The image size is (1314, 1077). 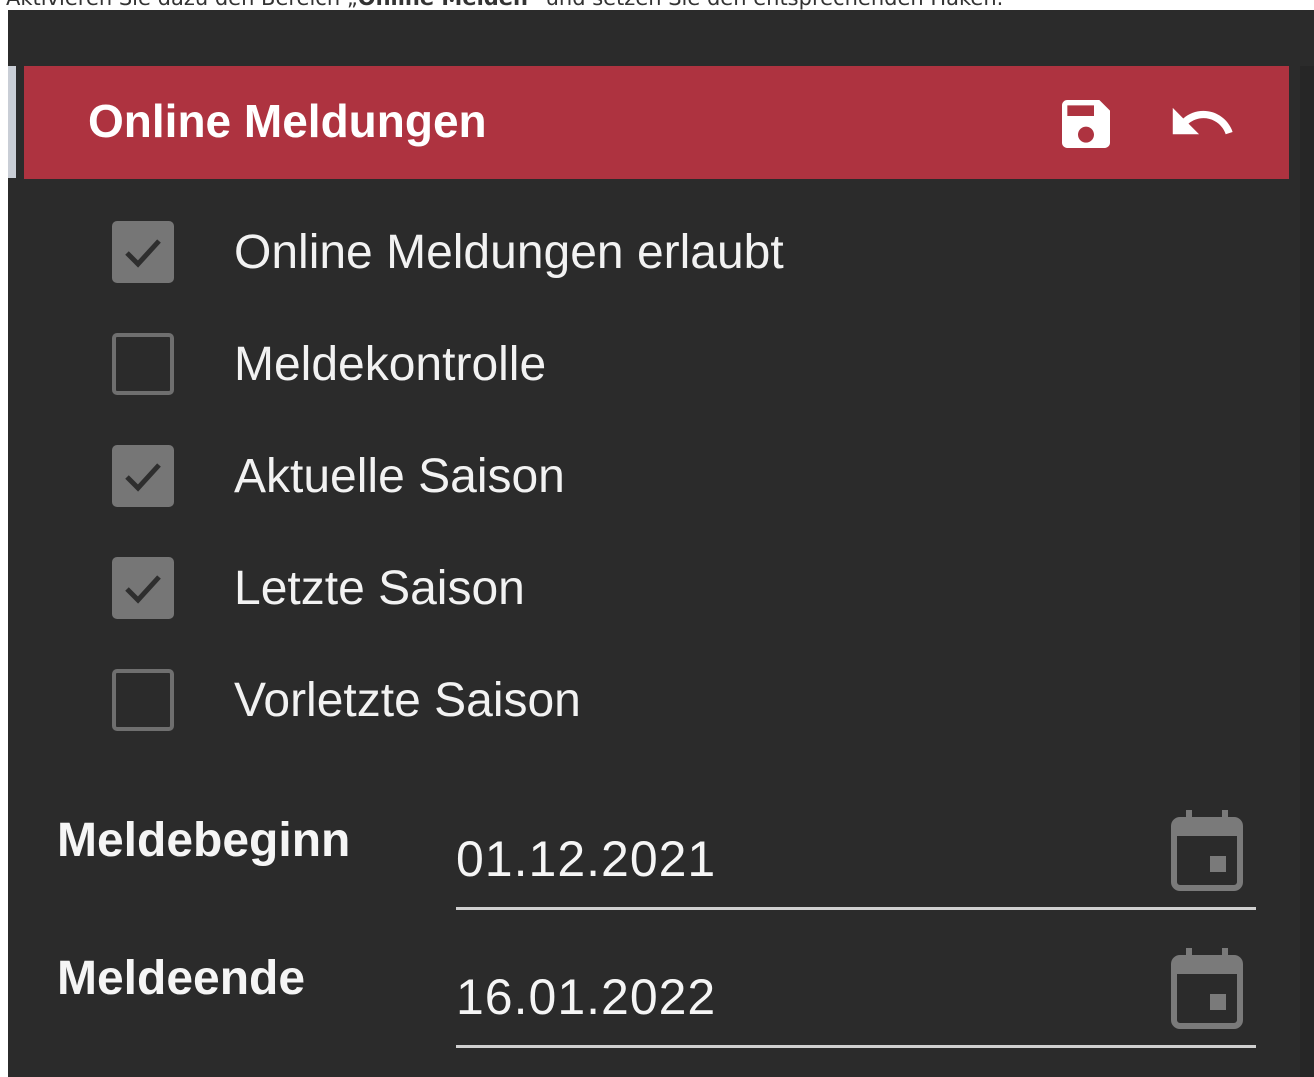 What do you see at coordinates (204, 840) in the screenshot?
I see `meldebeginn-label: Meldebeginn` at bounding box center [204, 840].